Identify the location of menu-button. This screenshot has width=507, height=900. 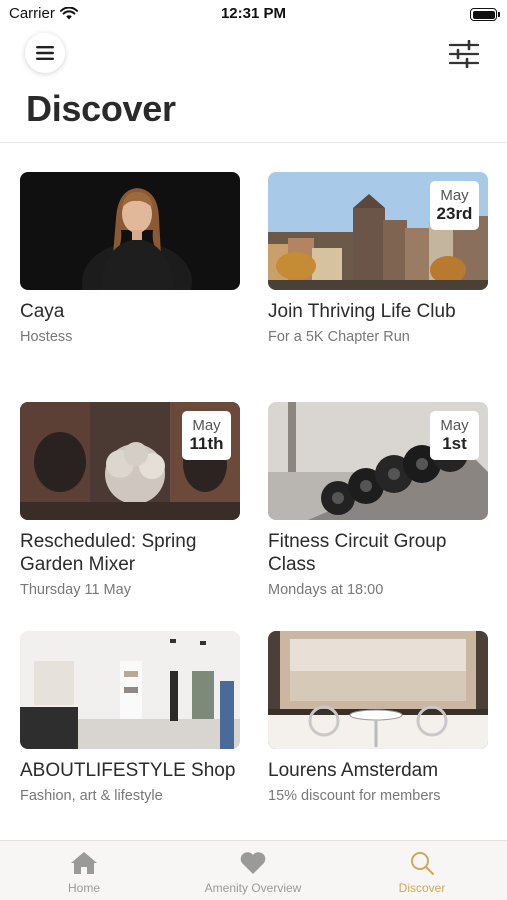
(45, 53).